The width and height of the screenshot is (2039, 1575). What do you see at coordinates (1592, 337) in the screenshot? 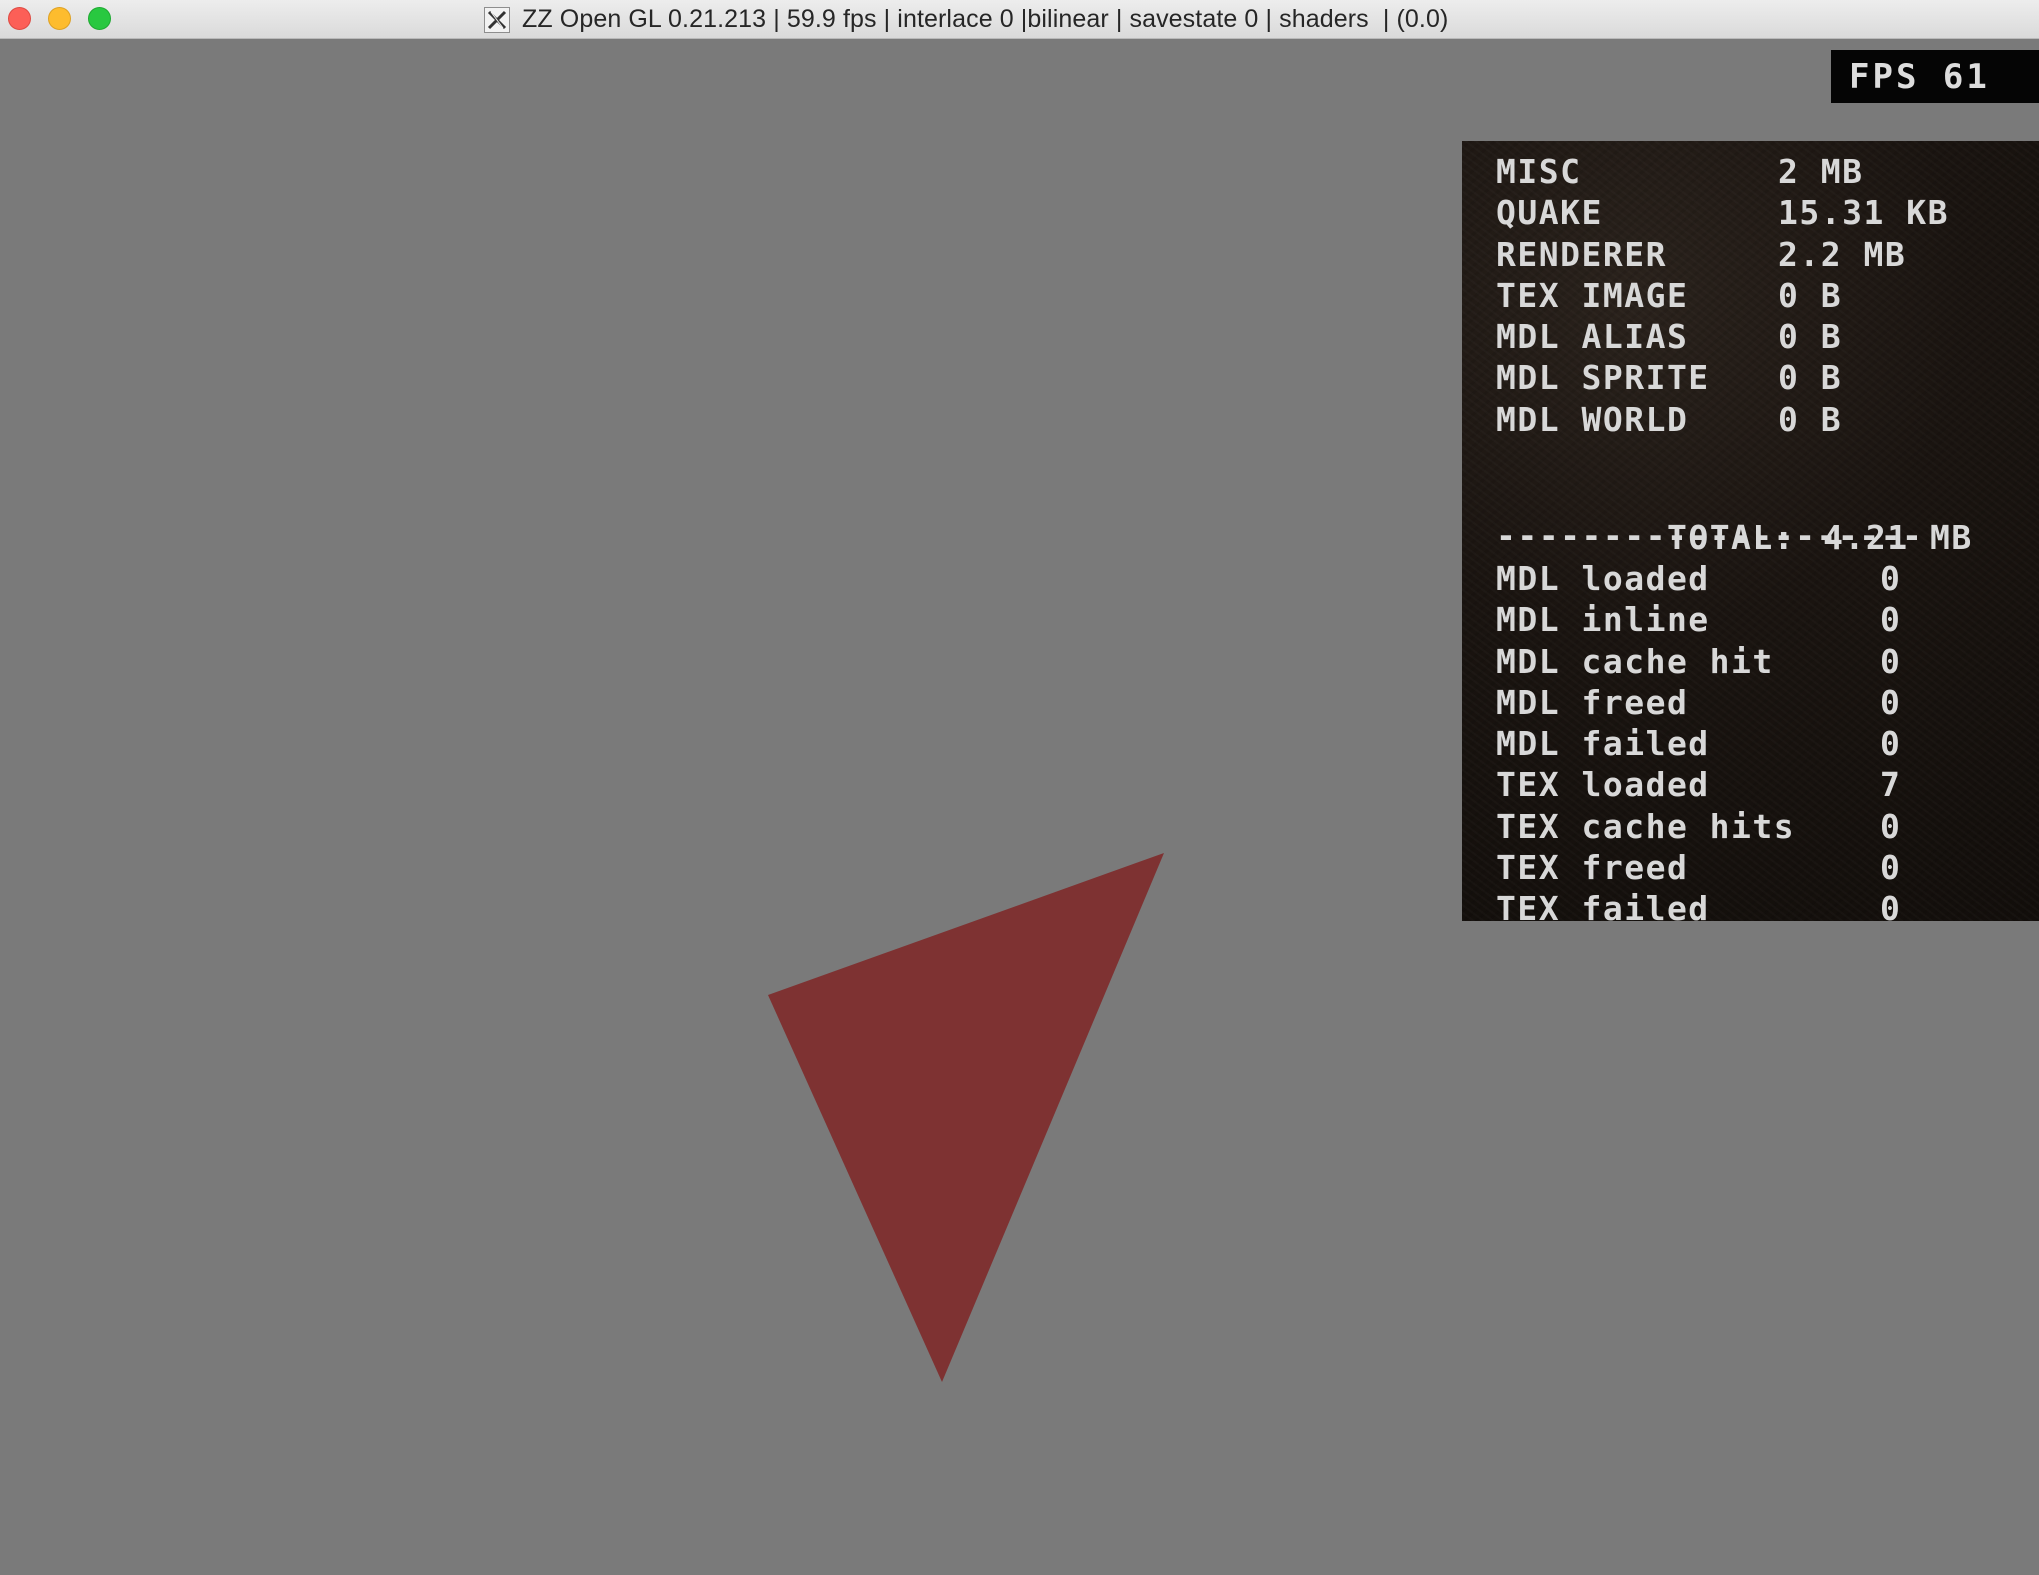
I see `memory-stat-label: MDL ALIAS` at bounding box center [1592, 337].